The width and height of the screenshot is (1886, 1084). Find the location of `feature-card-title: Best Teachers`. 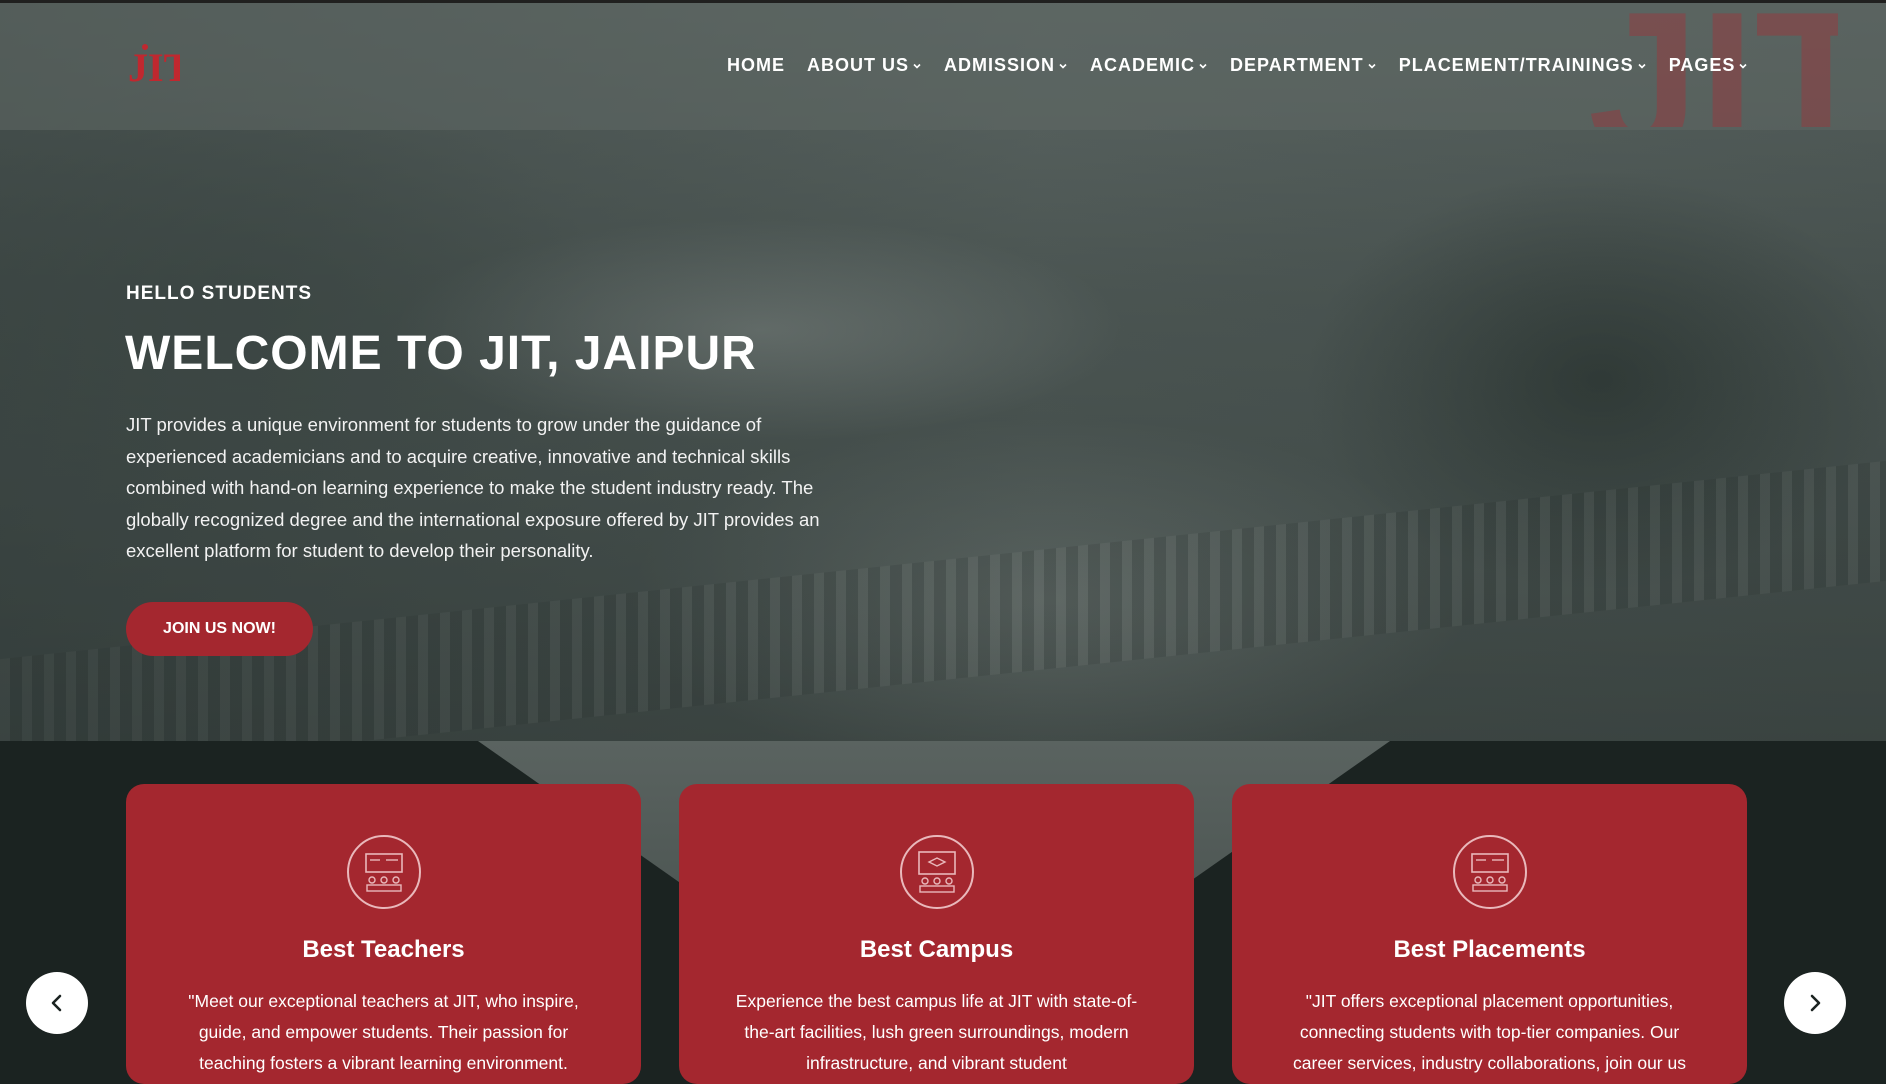

feature-card-title: Best Teachers is located at coordinates (383, 949).